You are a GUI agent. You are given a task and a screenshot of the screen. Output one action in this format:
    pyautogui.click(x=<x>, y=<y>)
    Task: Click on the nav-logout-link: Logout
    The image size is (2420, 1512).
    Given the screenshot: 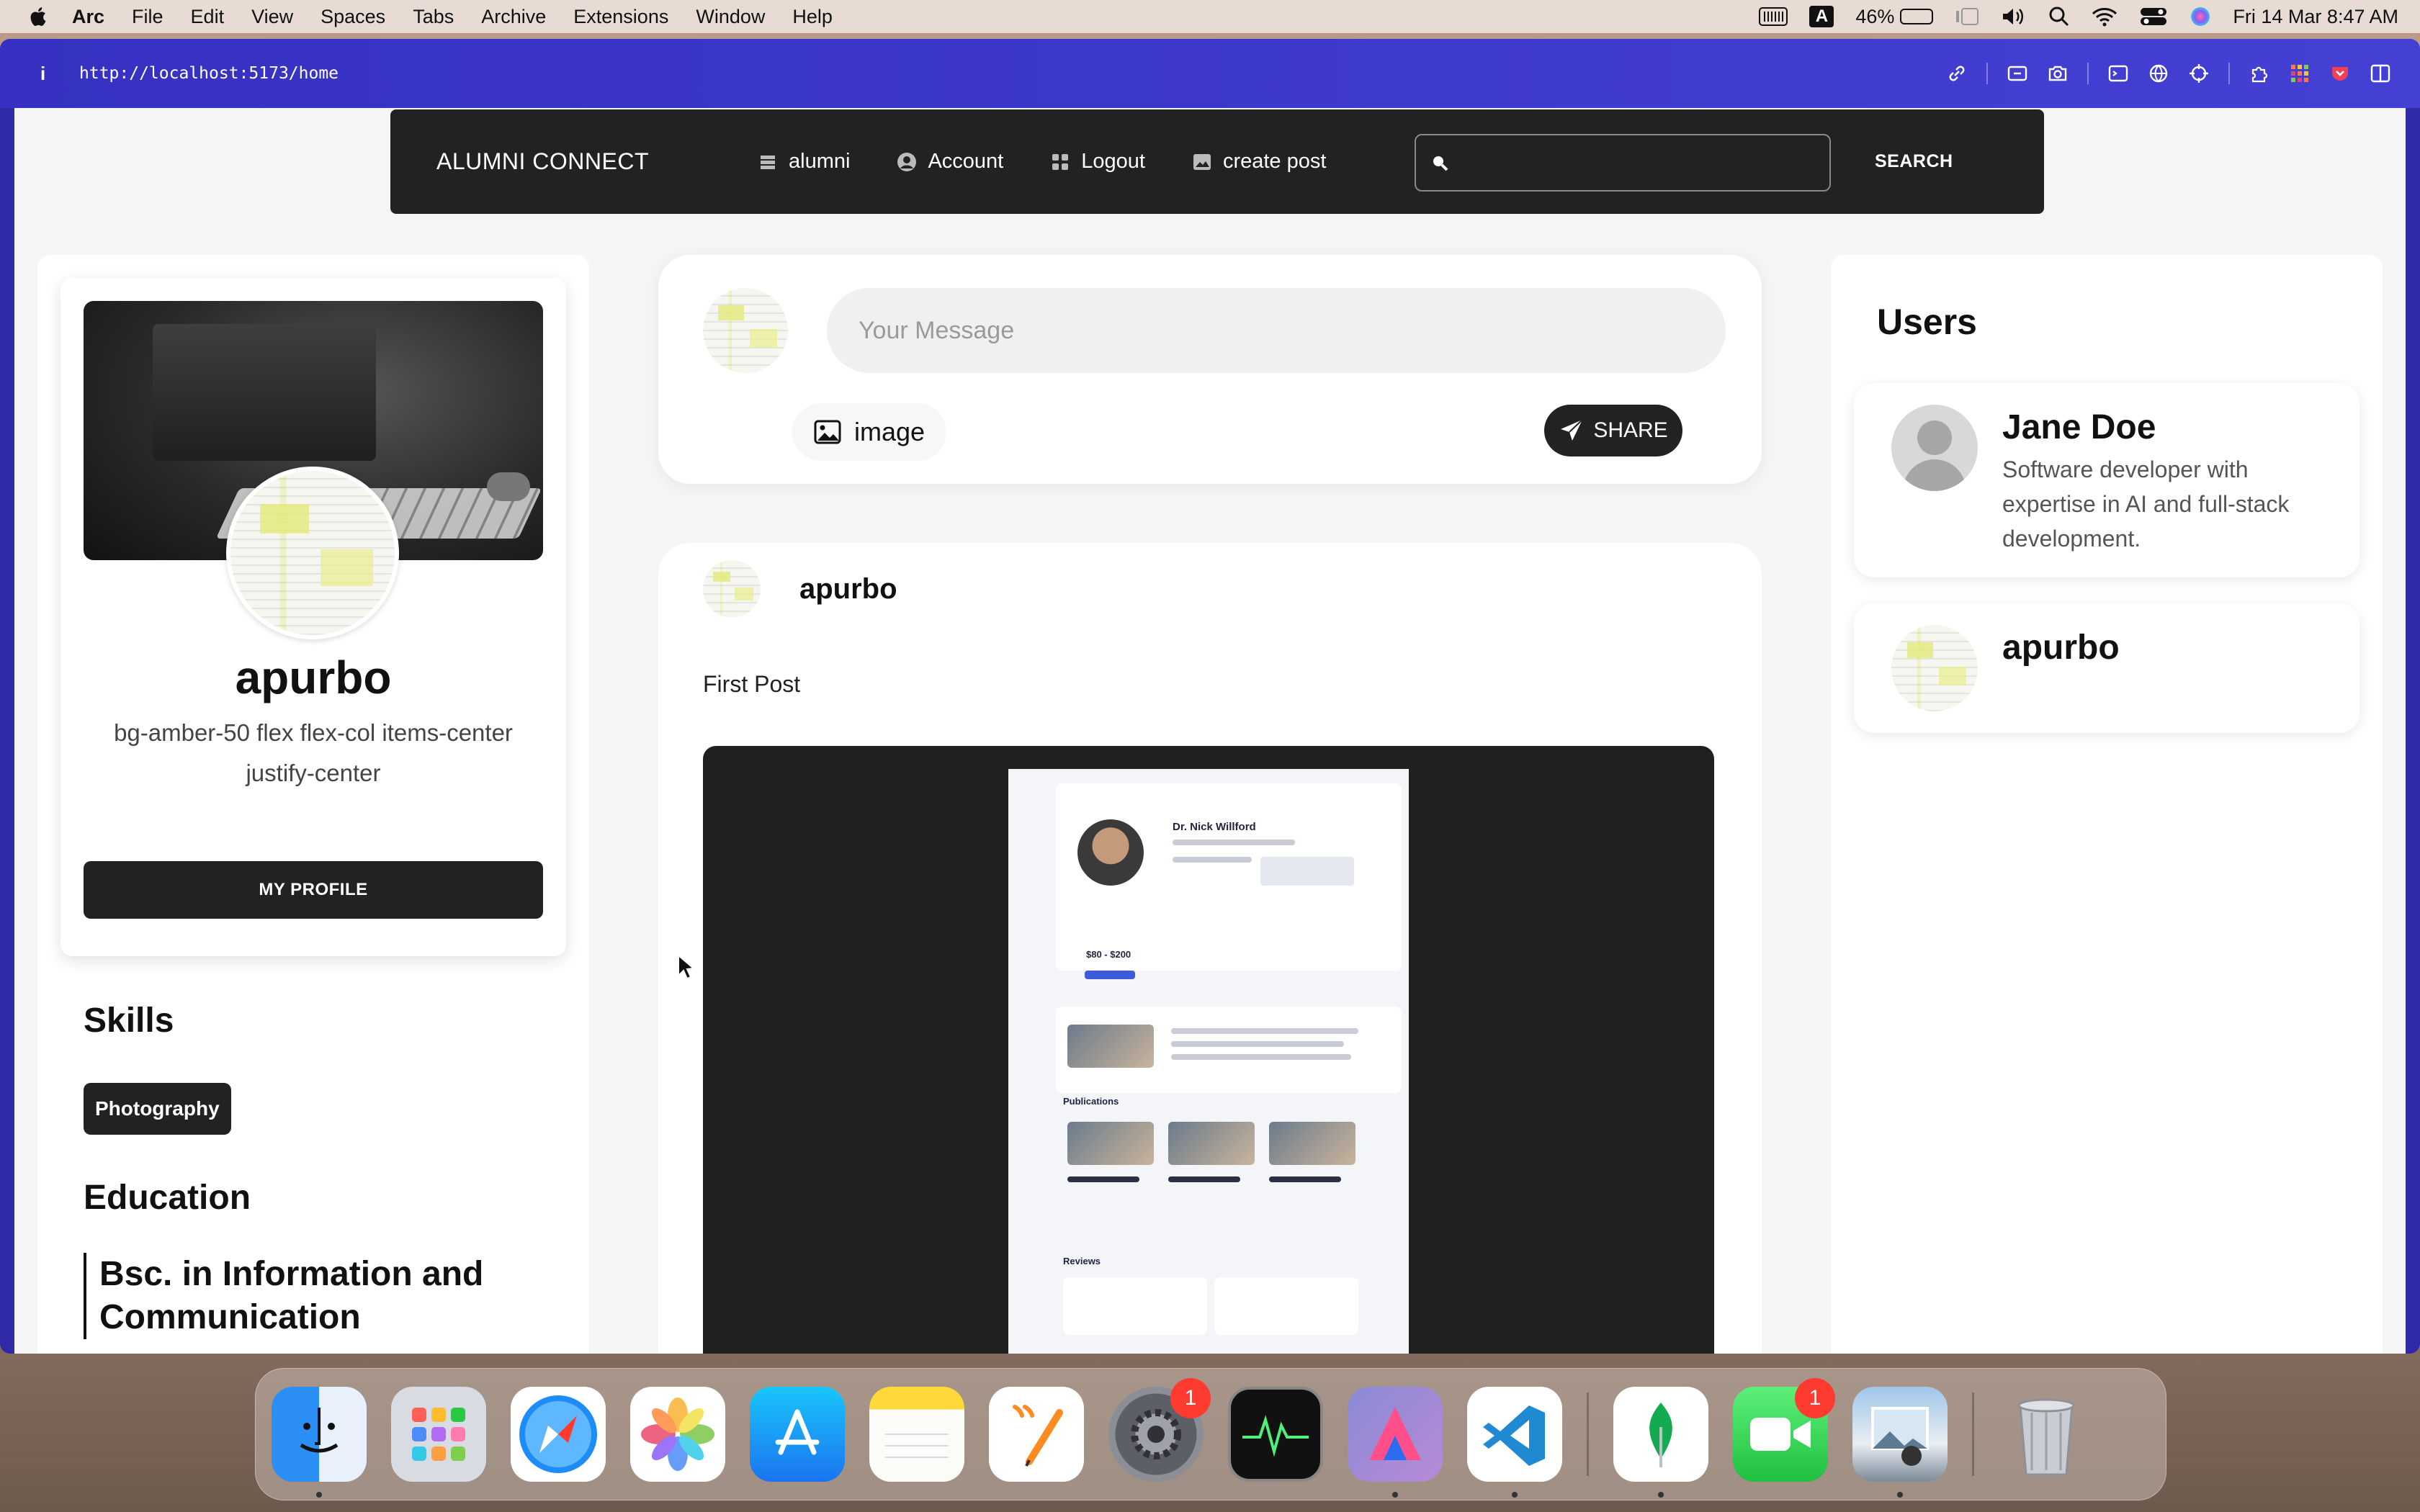 What is the action you would take?
    pyautogui.click(x=1097, y=162)
    